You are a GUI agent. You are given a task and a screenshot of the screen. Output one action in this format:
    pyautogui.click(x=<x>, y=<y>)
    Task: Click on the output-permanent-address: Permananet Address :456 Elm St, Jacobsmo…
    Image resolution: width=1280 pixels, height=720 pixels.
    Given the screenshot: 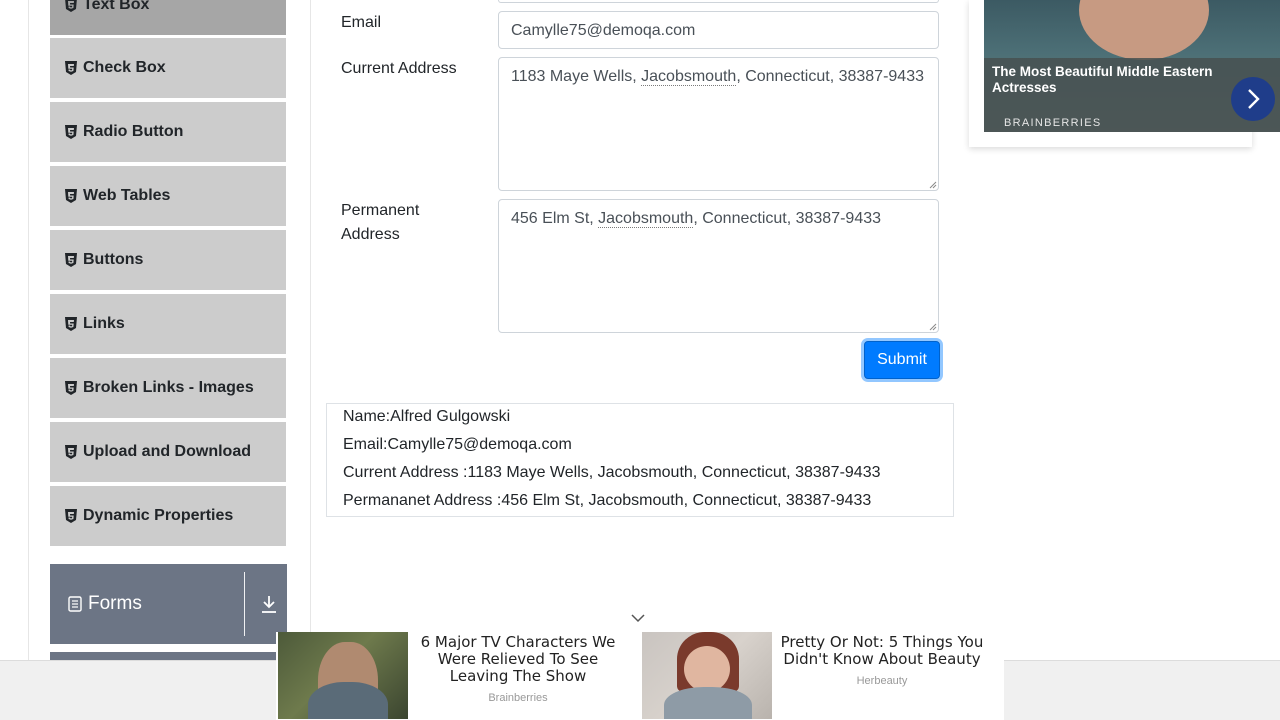 What is the action you would take?
    pyautogui.click(x=607, y=500)
    